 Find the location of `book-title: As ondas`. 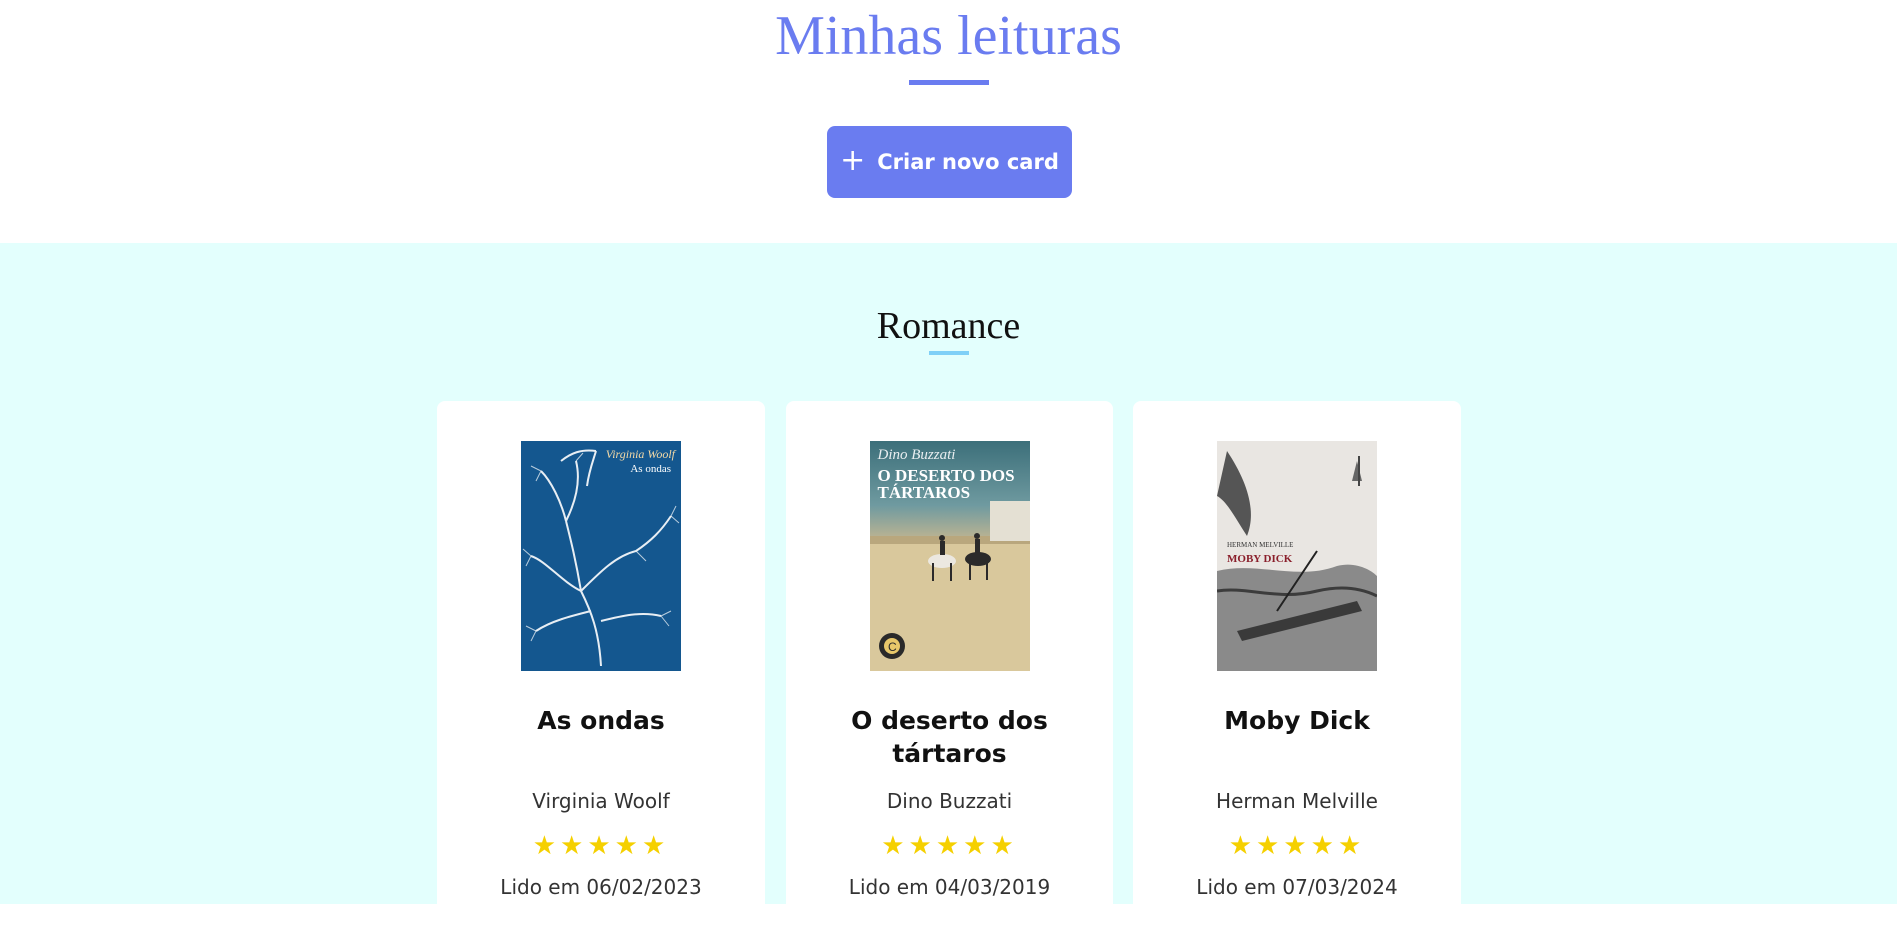

book-title: As ondas is located at coordinates (601, 720).